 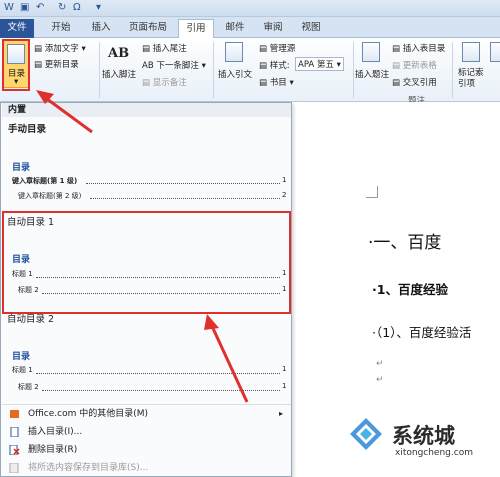 What do you see at coordinates (211, 322) in the screenshot?
I see `arrow-head` at bounding box center [211, 322].